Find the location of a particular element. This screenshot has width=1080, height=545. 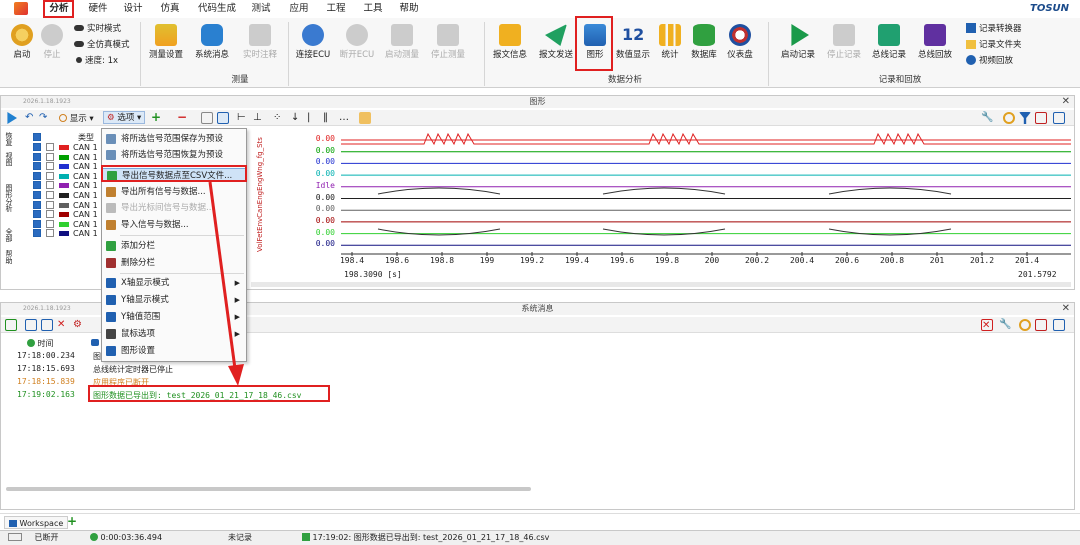

delete-icon: ✕ is located at coordinates (987, 325).